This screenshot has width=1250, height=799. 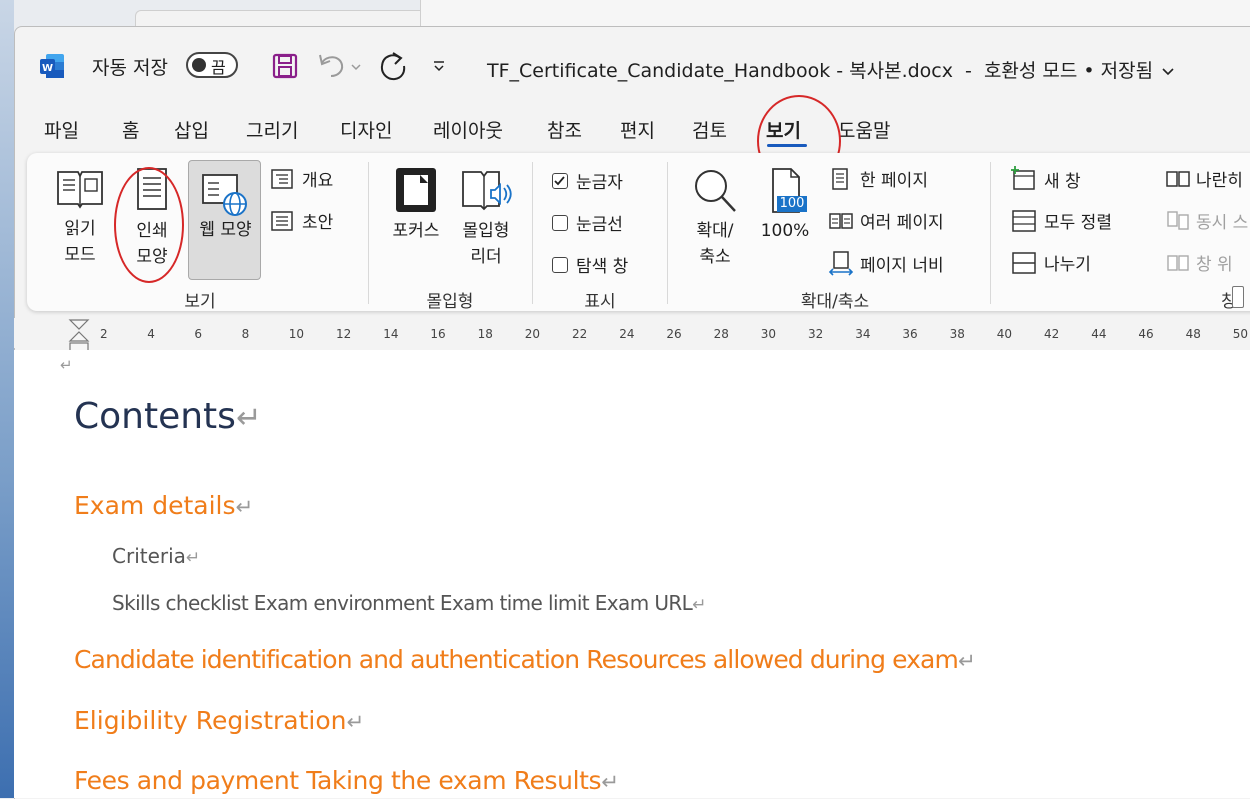 What do you see at coordinates (149, 556) in the screenshot?
I see `toc-entry-text: Criteria` at bounding box center [149, 556].